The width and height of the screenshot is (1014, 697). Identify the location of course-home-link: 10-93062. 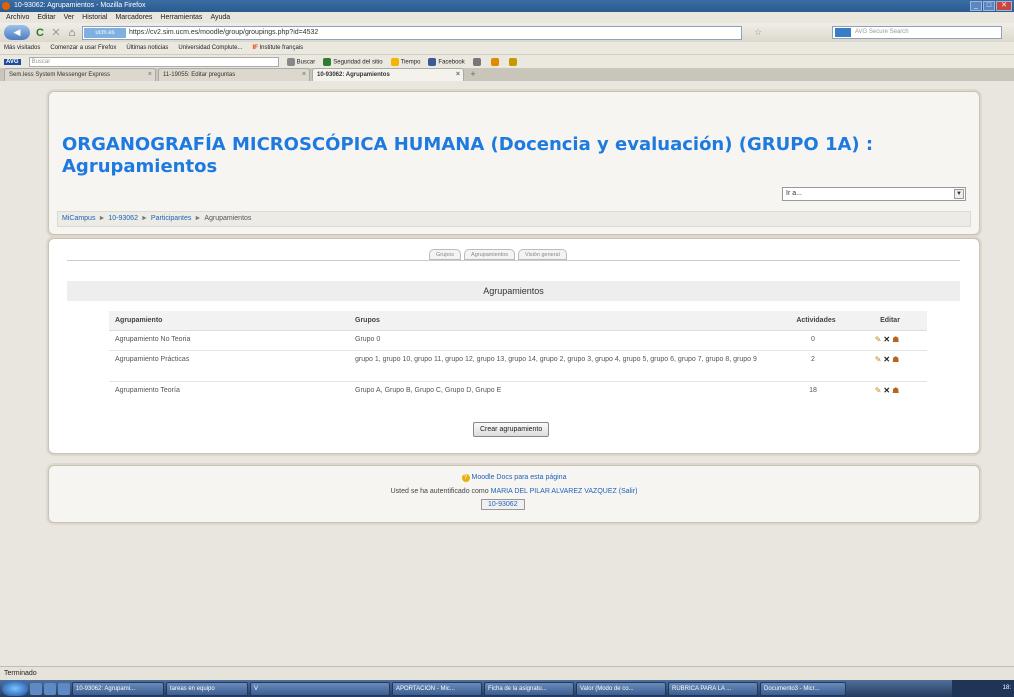
(503, 504).